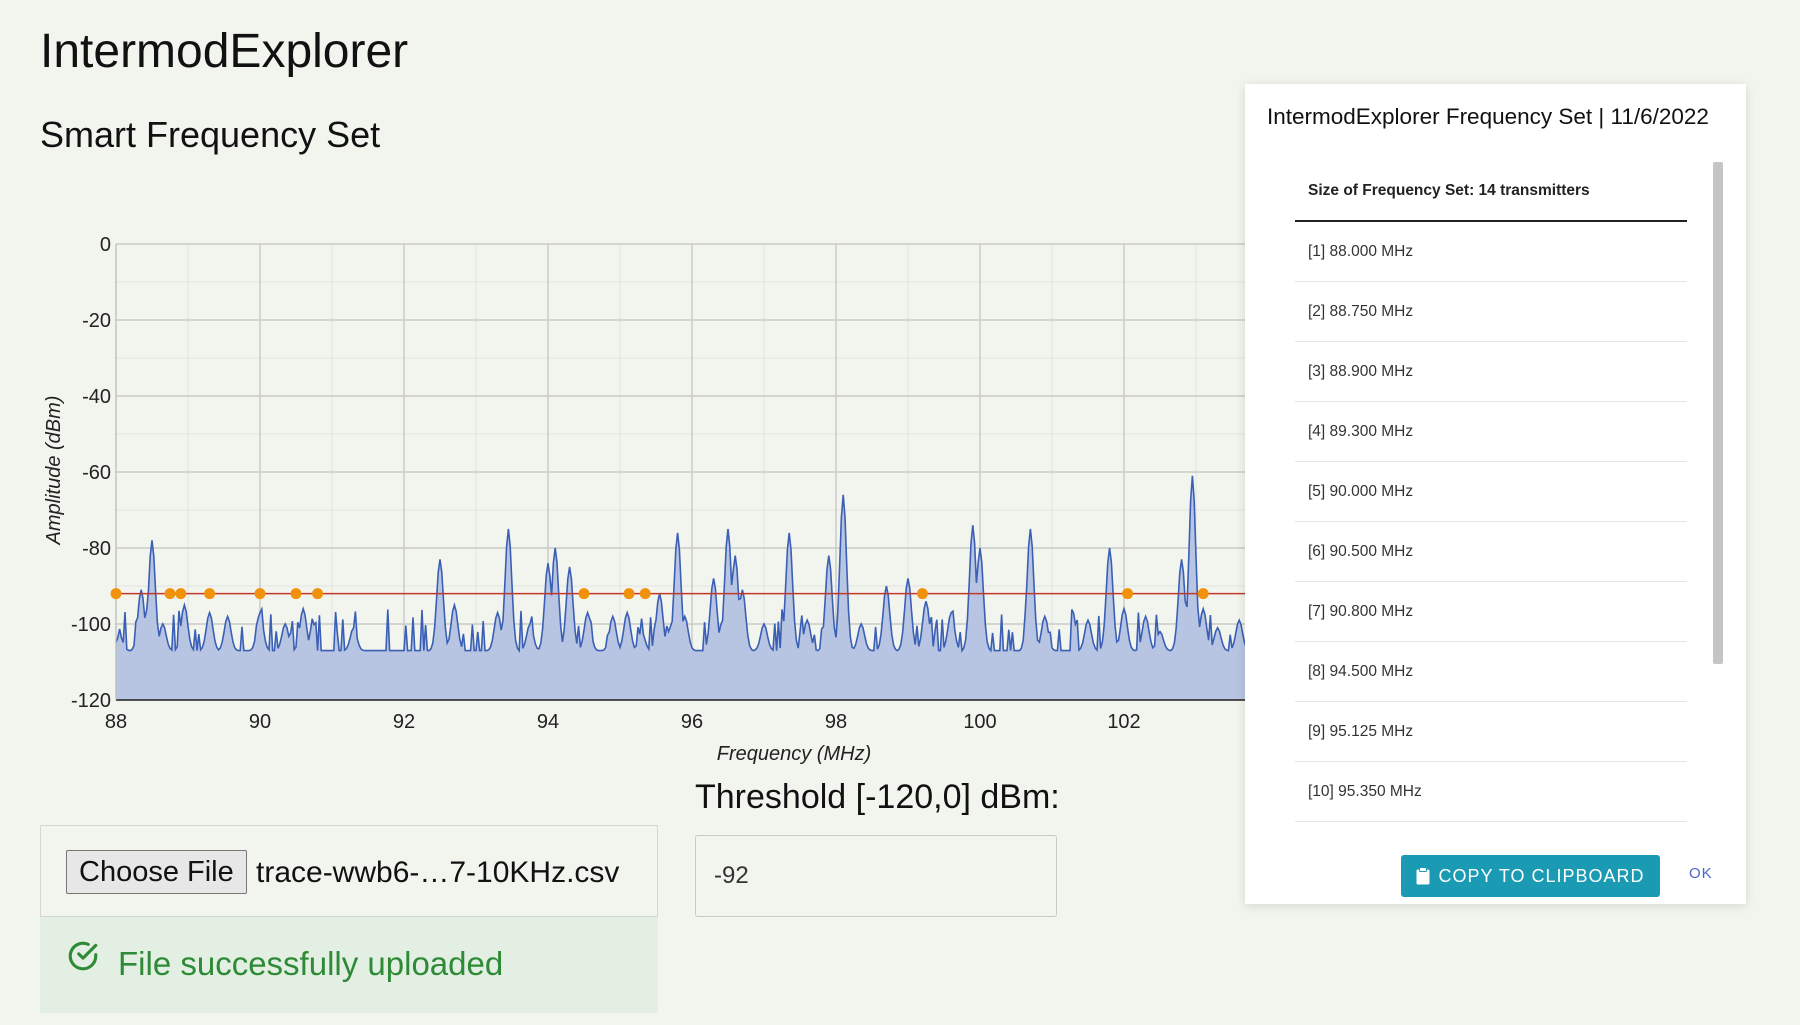  I want to click on y-tick-label: -20, so click(96, 321).